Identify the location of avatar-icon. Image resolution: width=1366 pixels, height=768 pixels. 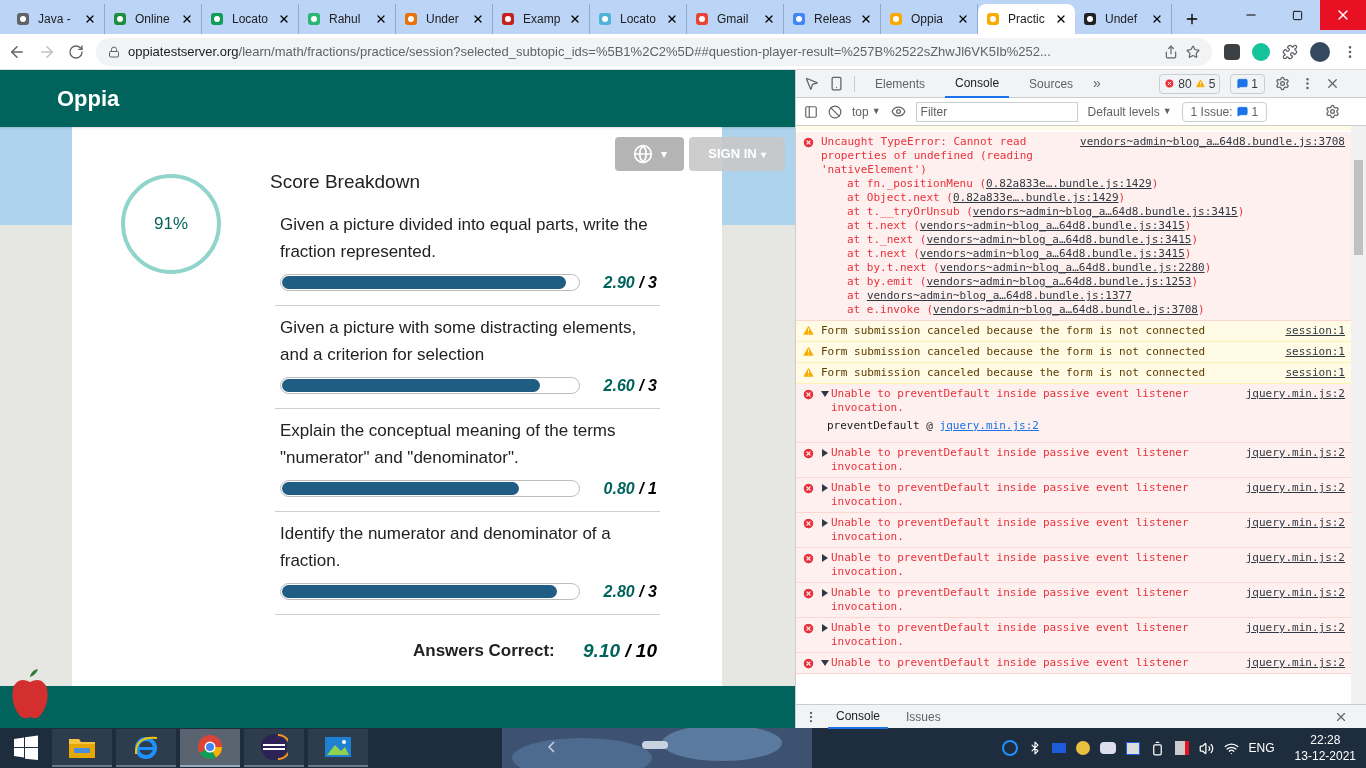
(1320, 51).